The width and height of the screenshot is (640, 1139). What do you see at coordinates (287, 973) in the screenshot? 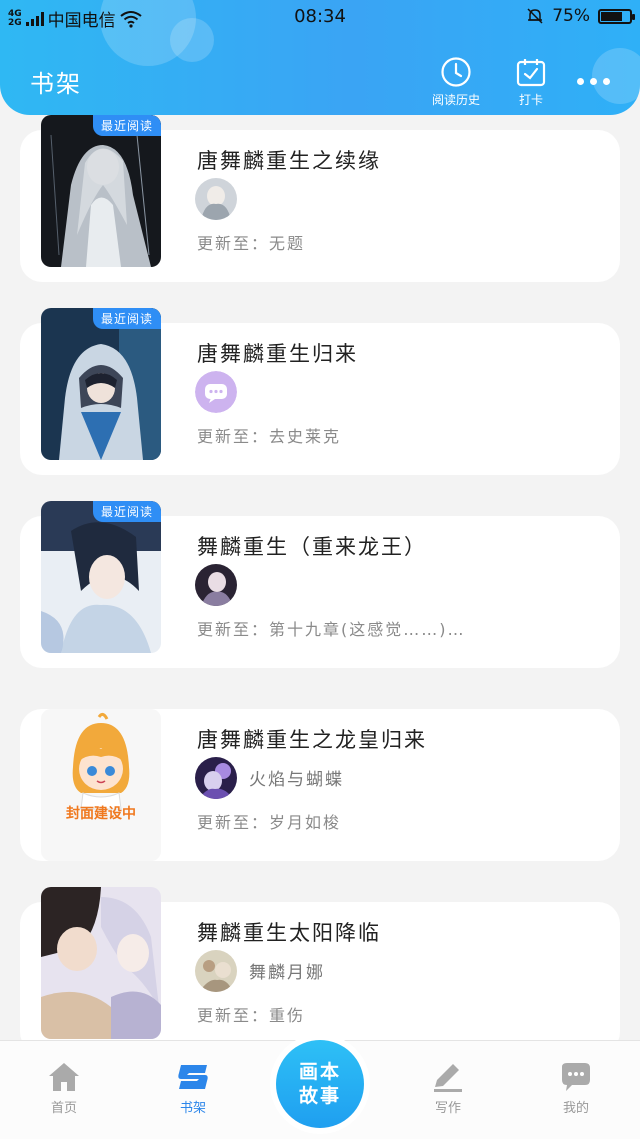
I see `author-name: 舞麟月娜` at bounding box center [287, 973].